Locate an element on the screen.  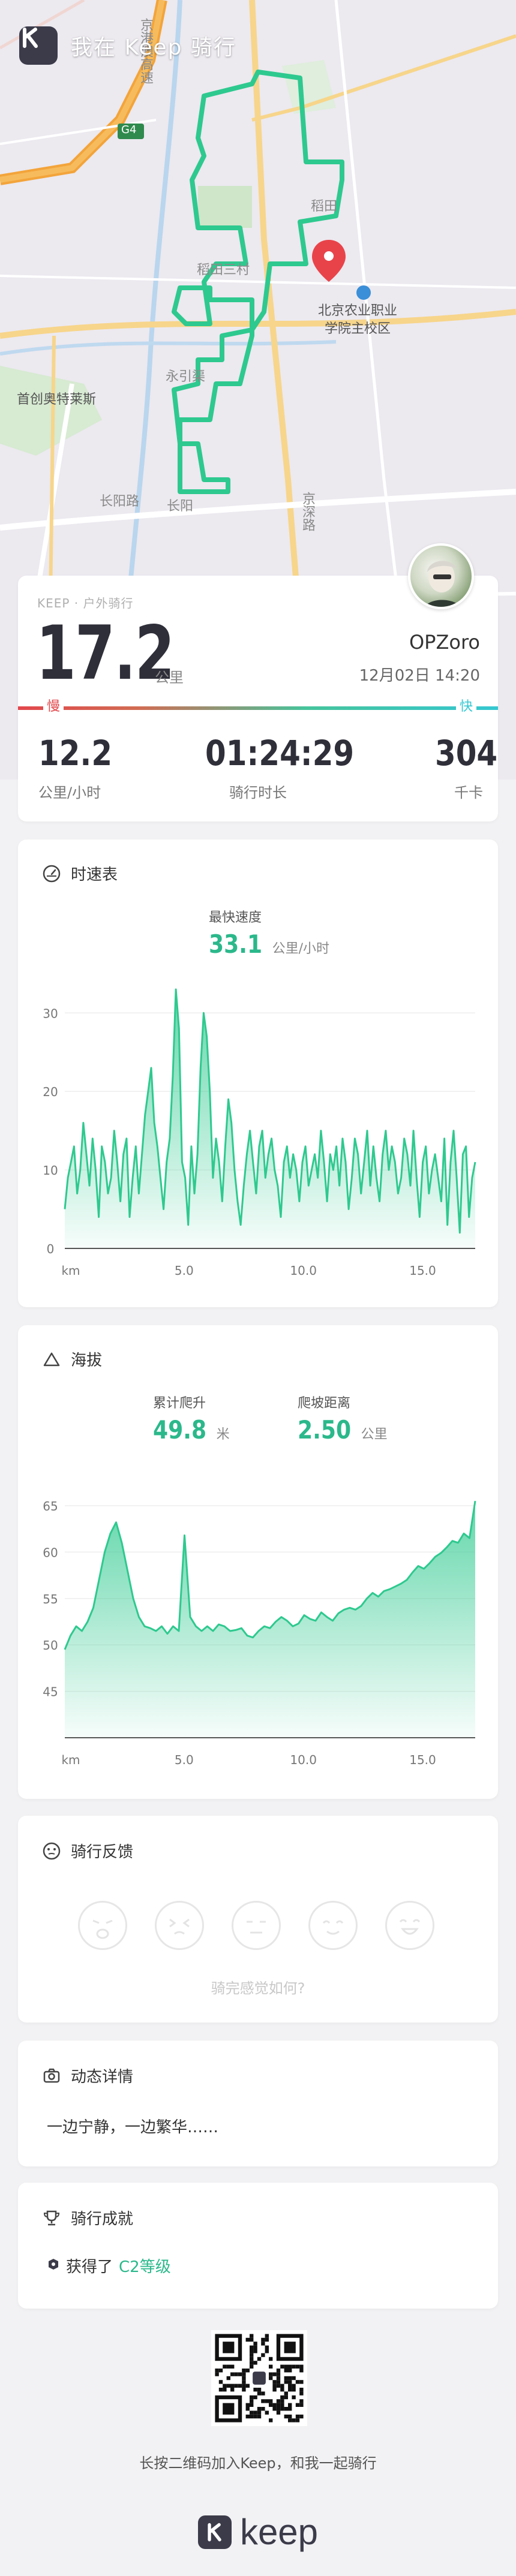
fast-label: 快 is located at coordinates (465, 706).